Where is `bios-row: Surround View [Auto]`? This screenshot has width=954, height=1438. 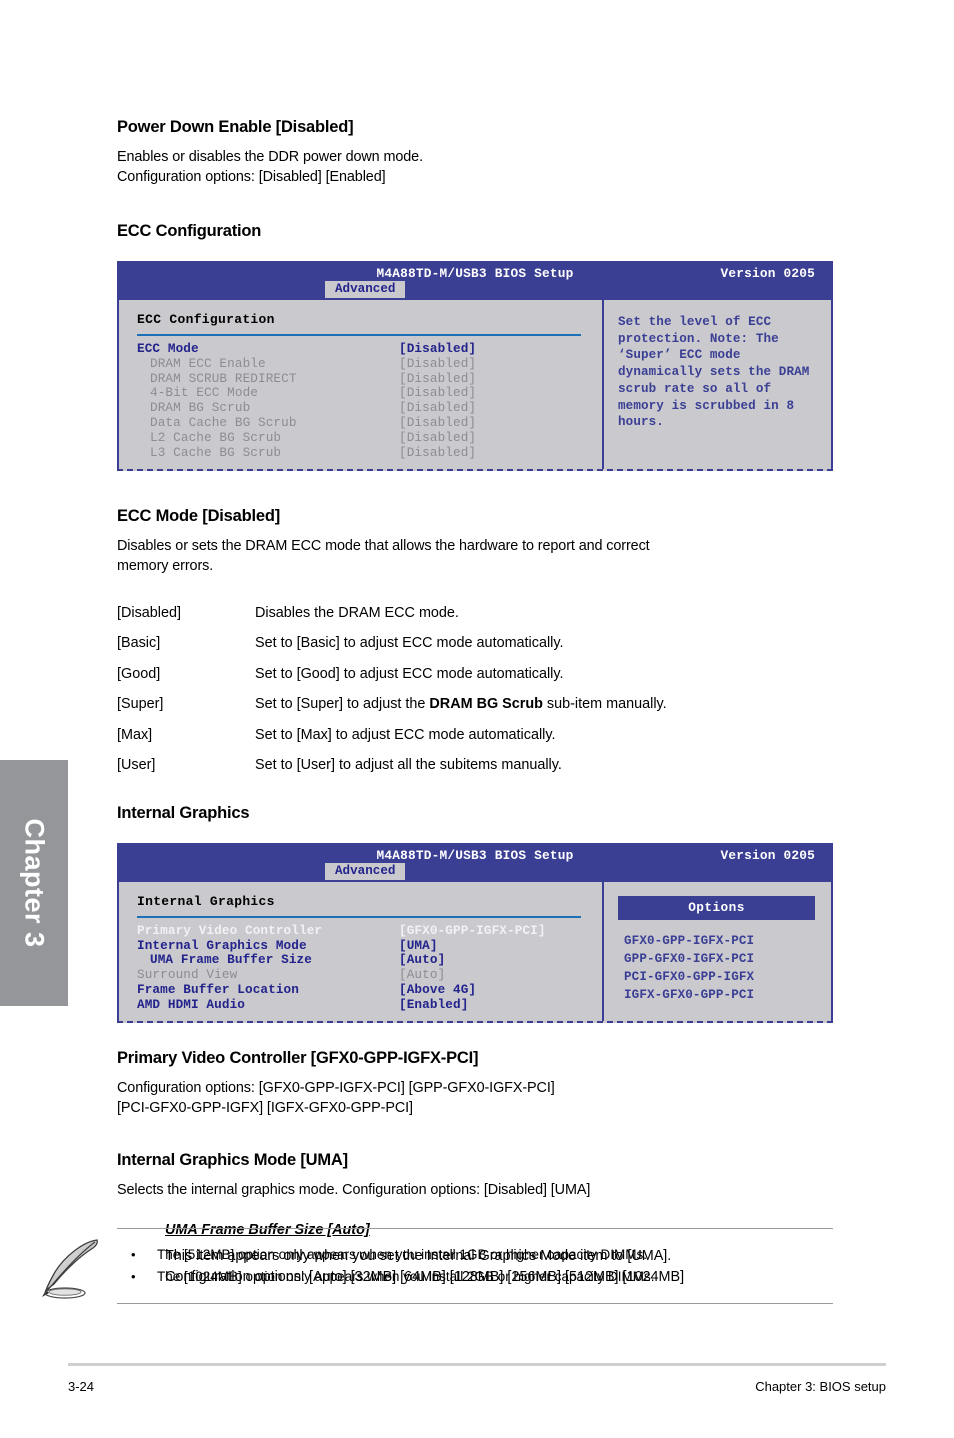
bios-row: Surround View [Auto] is located at coordinates (369, 975).